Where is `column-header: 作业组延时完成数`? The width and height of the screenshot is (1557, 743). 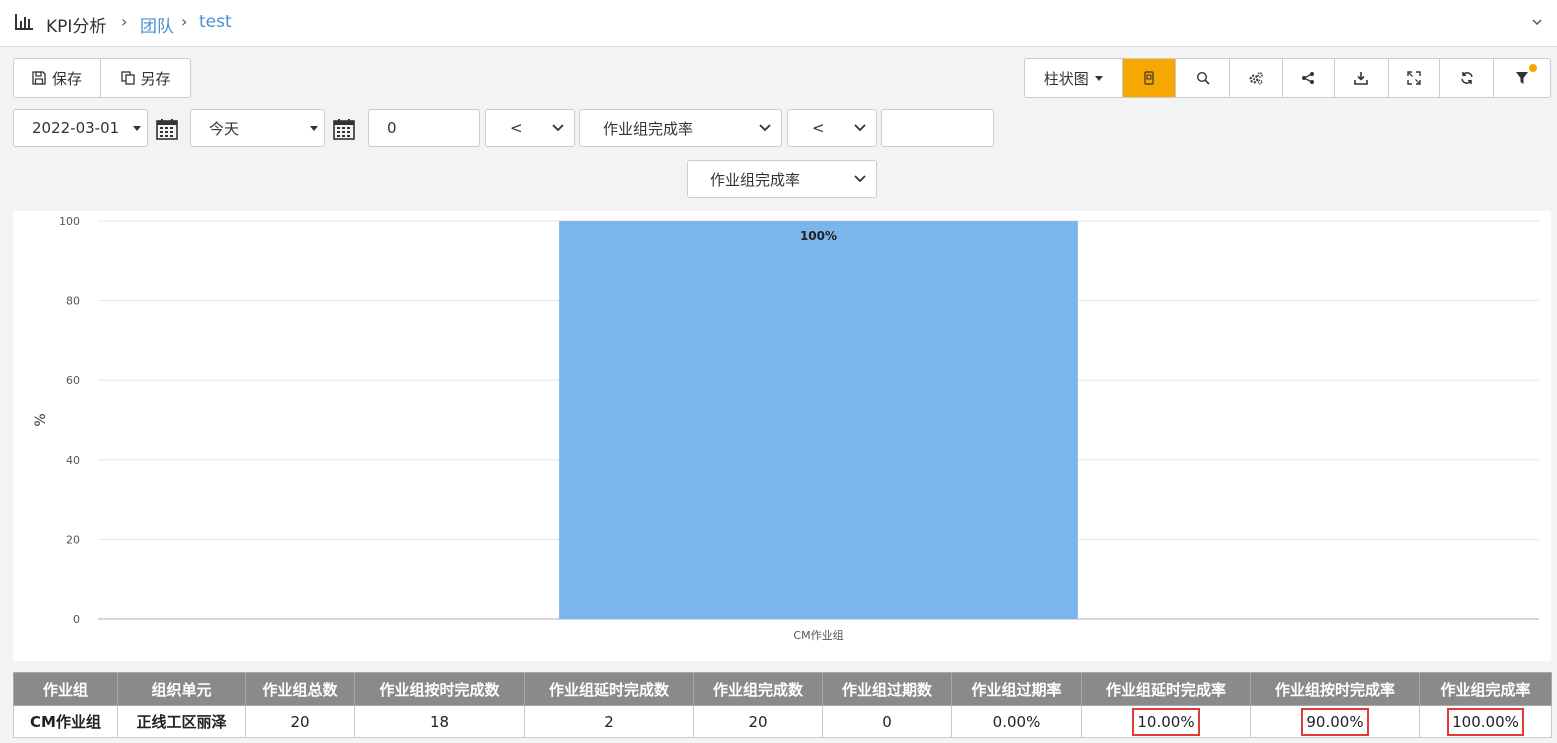
column-header: 作业组延时完成数 is located at coordinates (609, 689).